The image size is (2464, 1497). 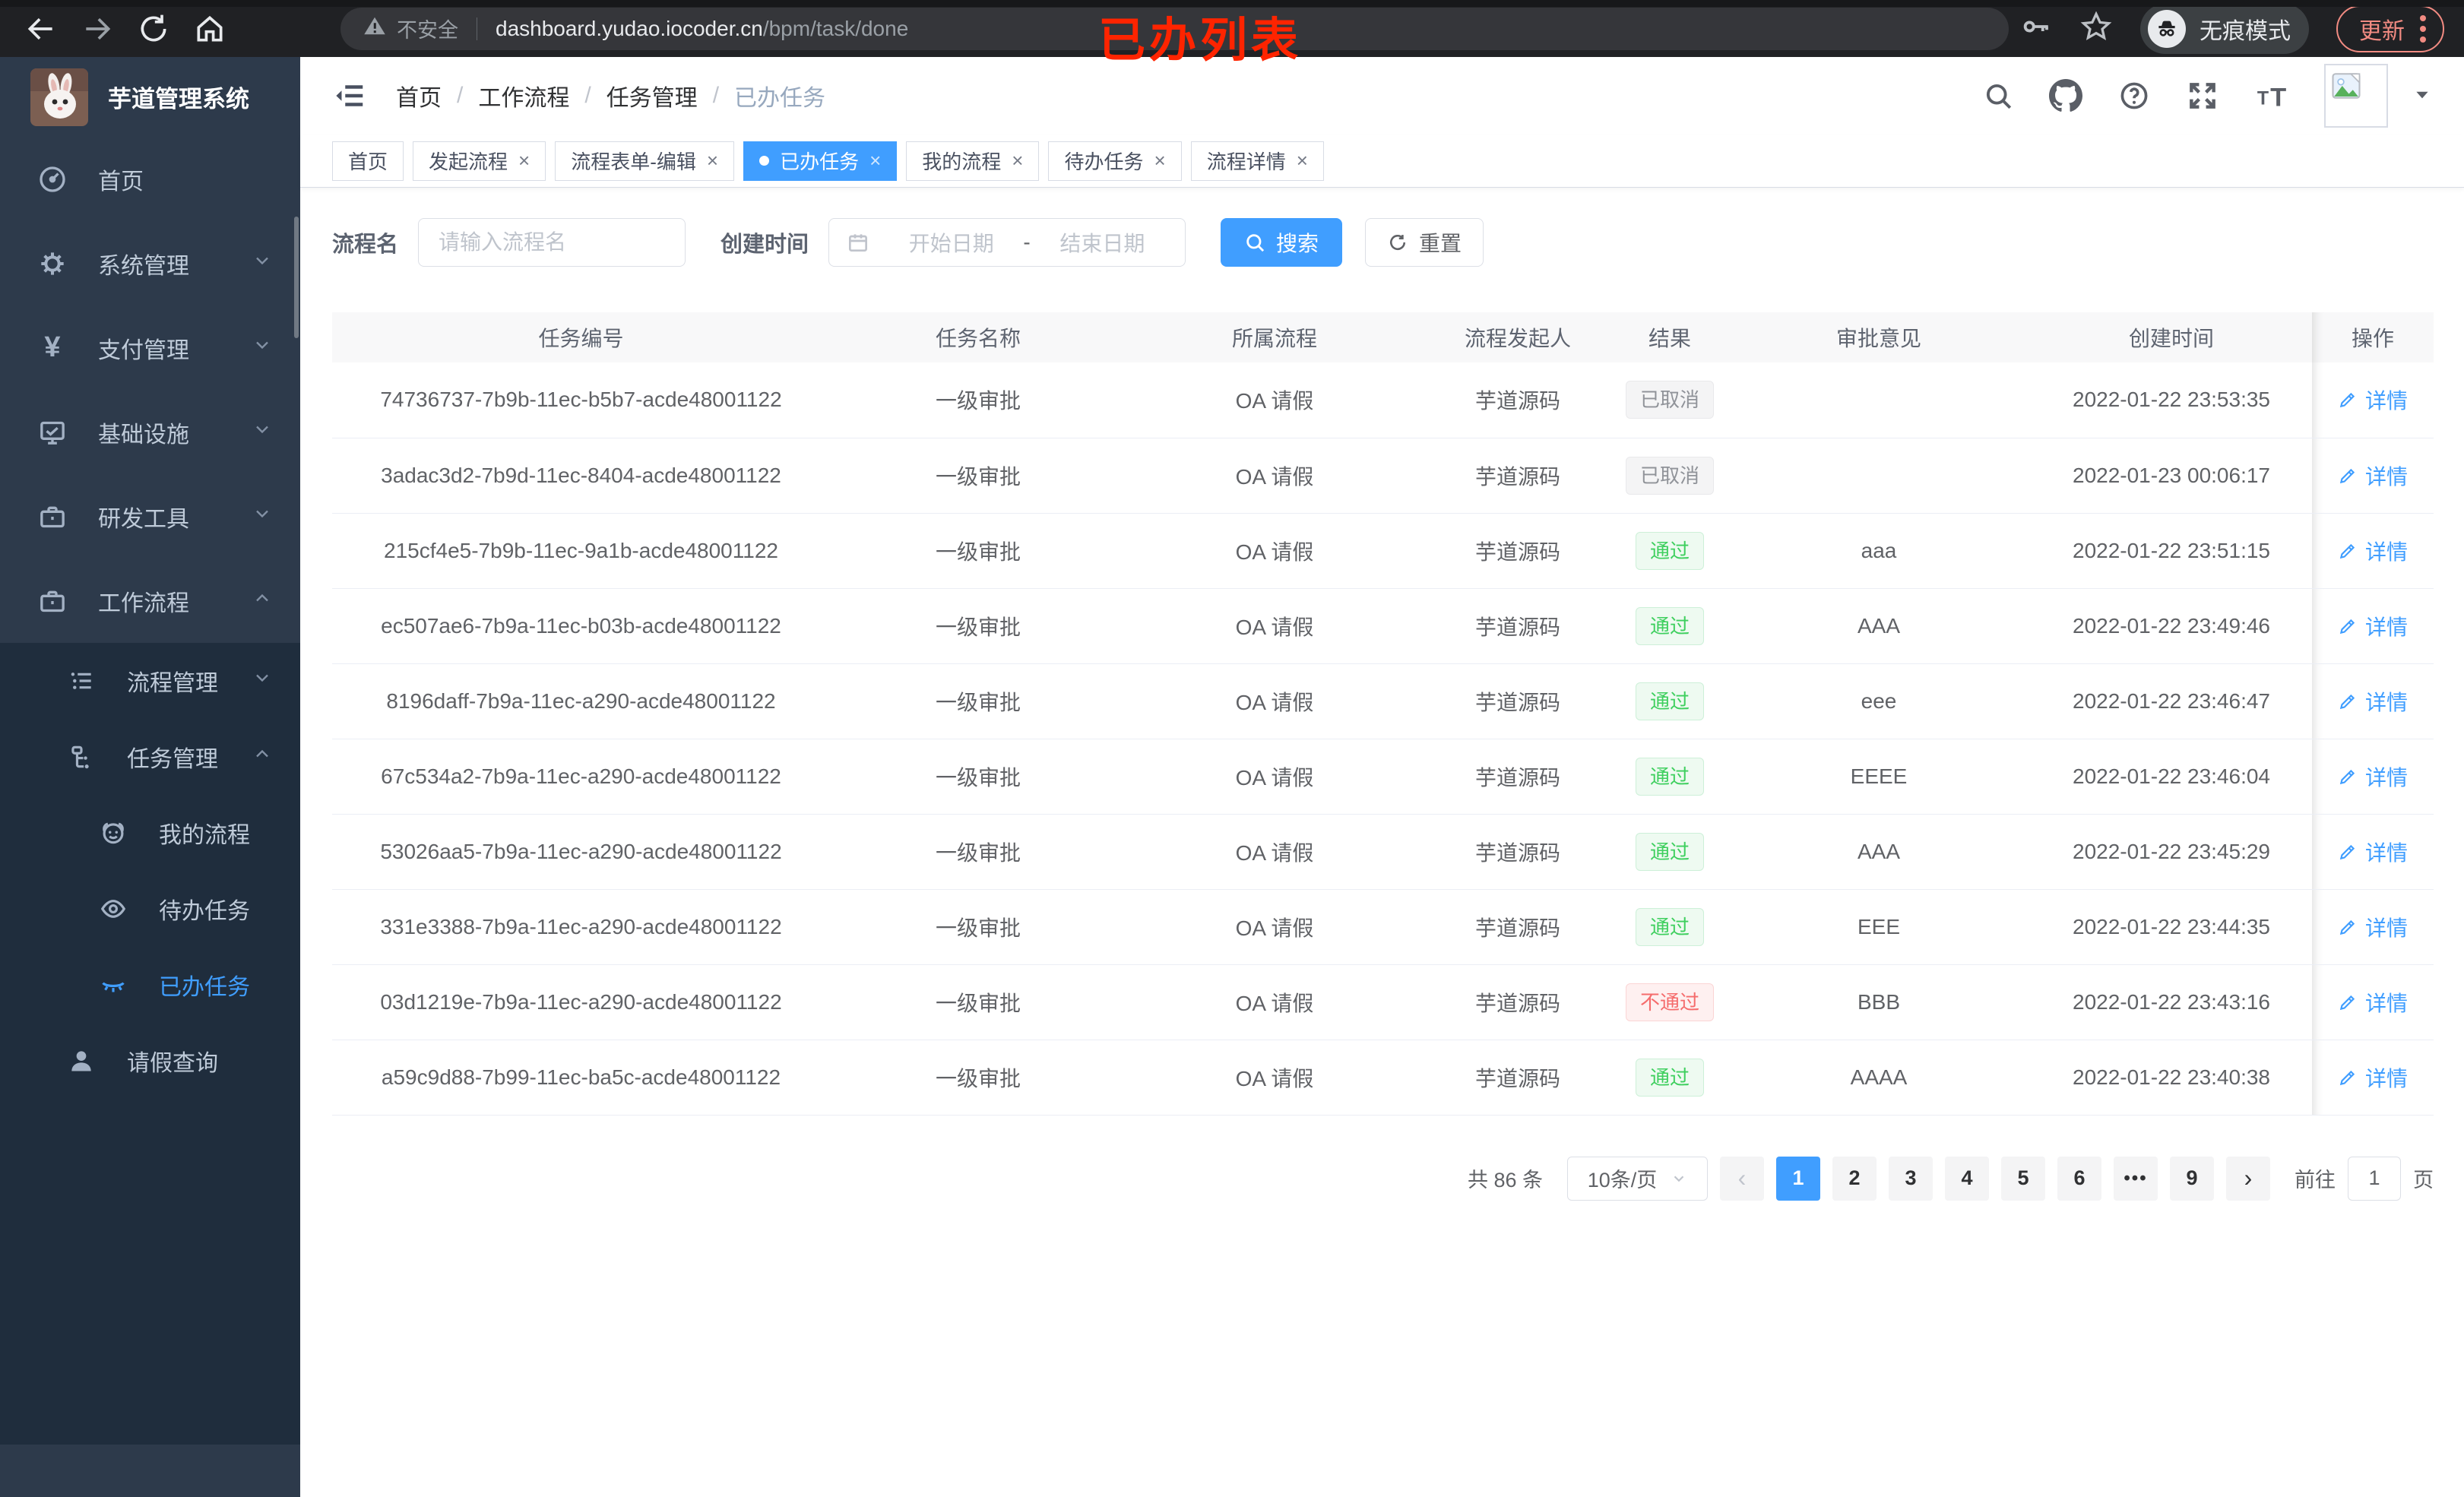 What do you see at coordinates (419, 95) in the screenshot?
I see `breadcrumb-home: 首页` at bounding box center [419, 95].